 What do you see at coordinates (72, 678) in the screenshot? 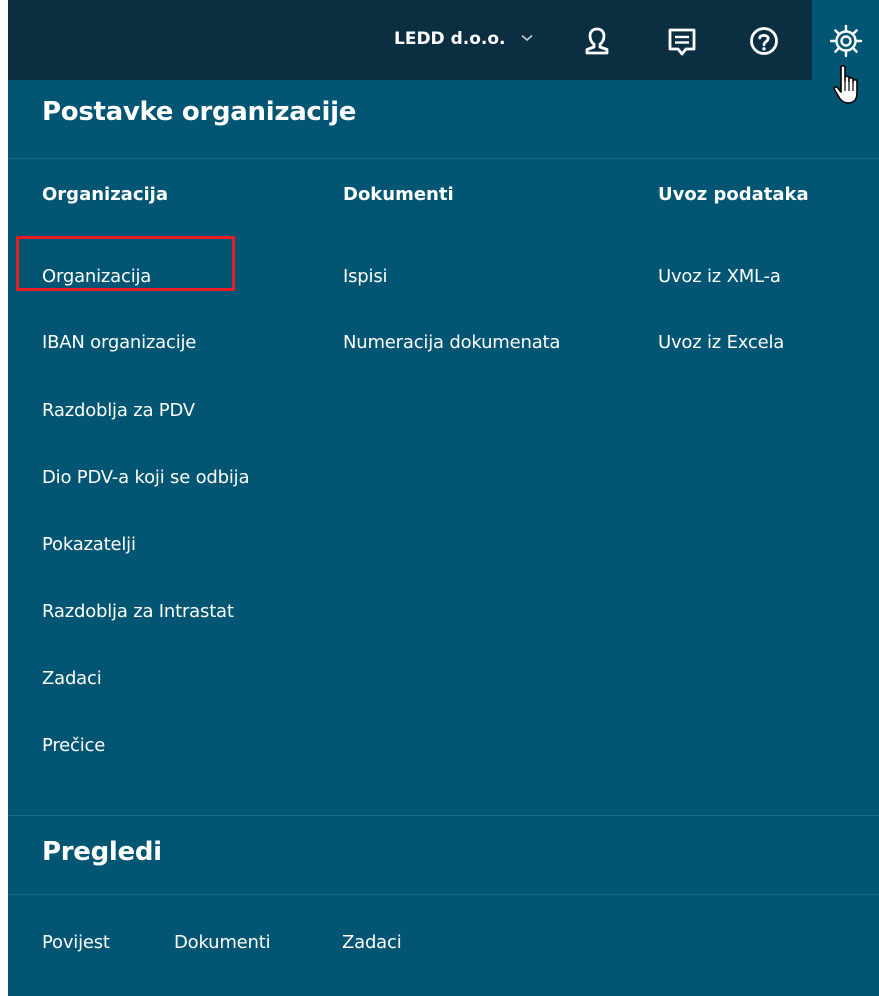
I see `menu-item-zadaci: Zadaci` at bounding box center [72, 678].